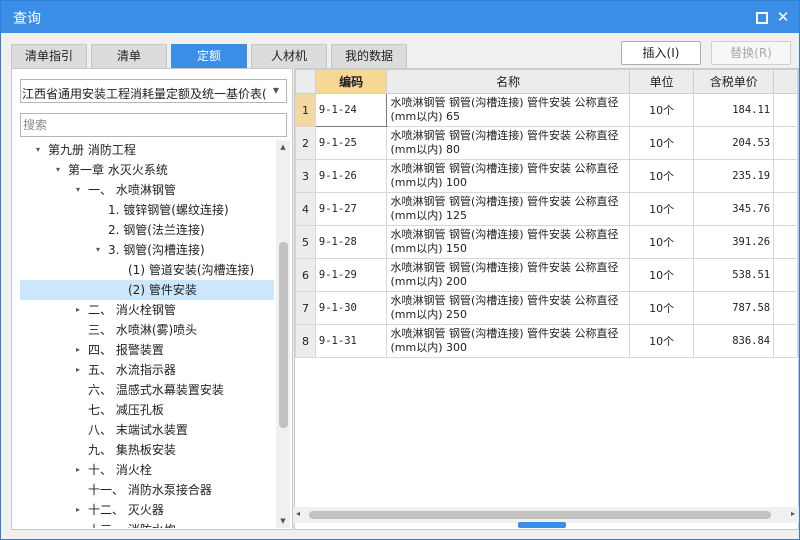 Image resolution: width=800 pixels, height=540 pixels. I want to click on splitter-handle, so click(542, 525).